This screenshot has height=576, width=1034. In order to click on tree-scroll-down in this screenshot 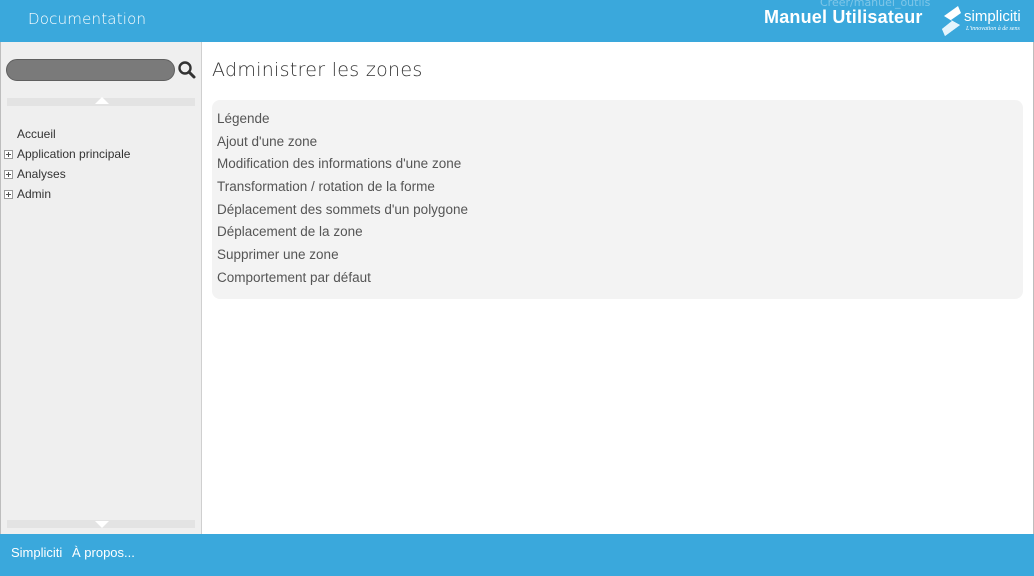, I will do `click(101, 524)`.